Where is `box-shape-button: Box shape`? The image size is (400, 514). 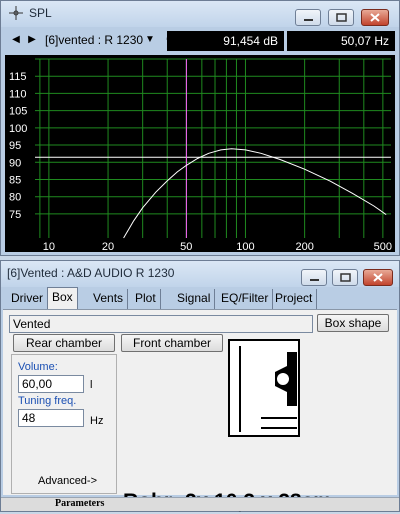
box-shape-button: Box shape is located at coordinates (353, 323).